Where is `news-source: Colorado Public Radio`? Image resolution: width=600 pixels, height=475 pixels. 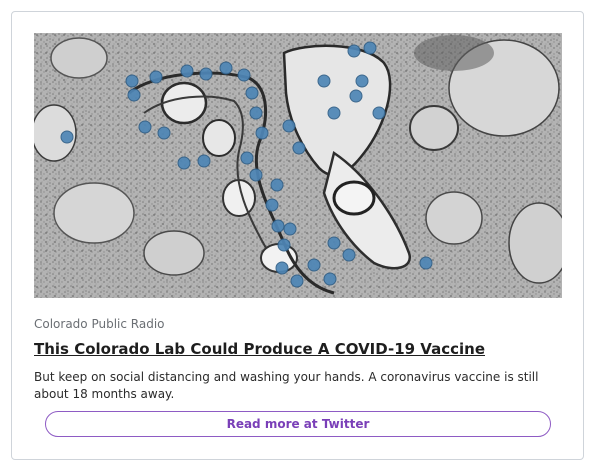
news-source: Colorado Public Radio is located at coordinates (99, 324).